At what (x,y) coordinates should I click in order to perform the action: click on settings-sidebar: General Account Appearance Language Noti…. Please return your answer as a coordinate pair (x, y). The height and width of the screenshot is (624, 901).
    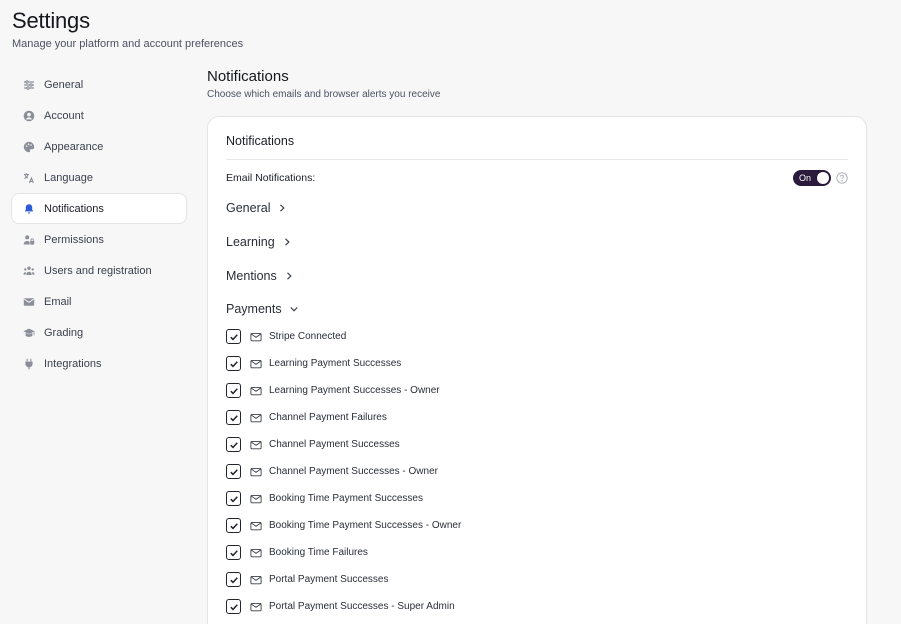
    Looking at the image, I should click on (99, 224).